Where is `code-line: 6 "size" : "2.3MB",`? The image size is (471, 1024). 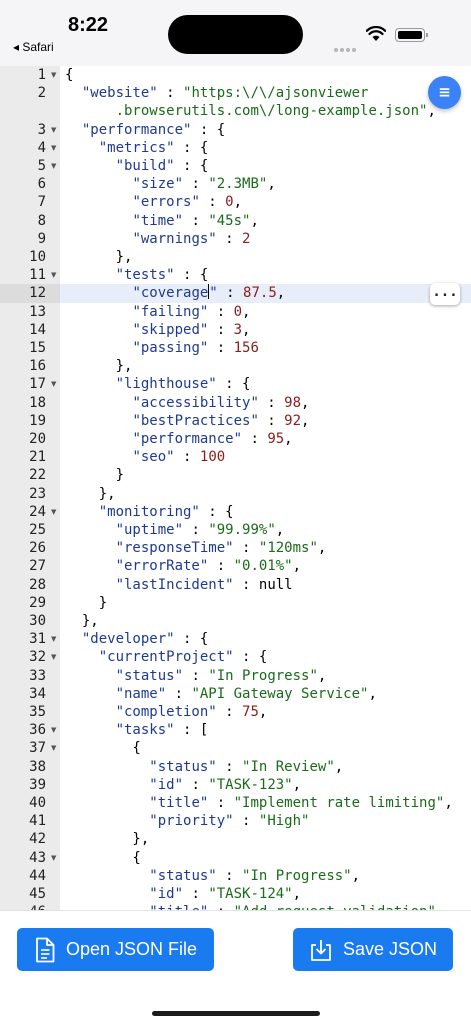 code-line: 6 "size" : "2.3MB", is located at coordinates (235, 184).